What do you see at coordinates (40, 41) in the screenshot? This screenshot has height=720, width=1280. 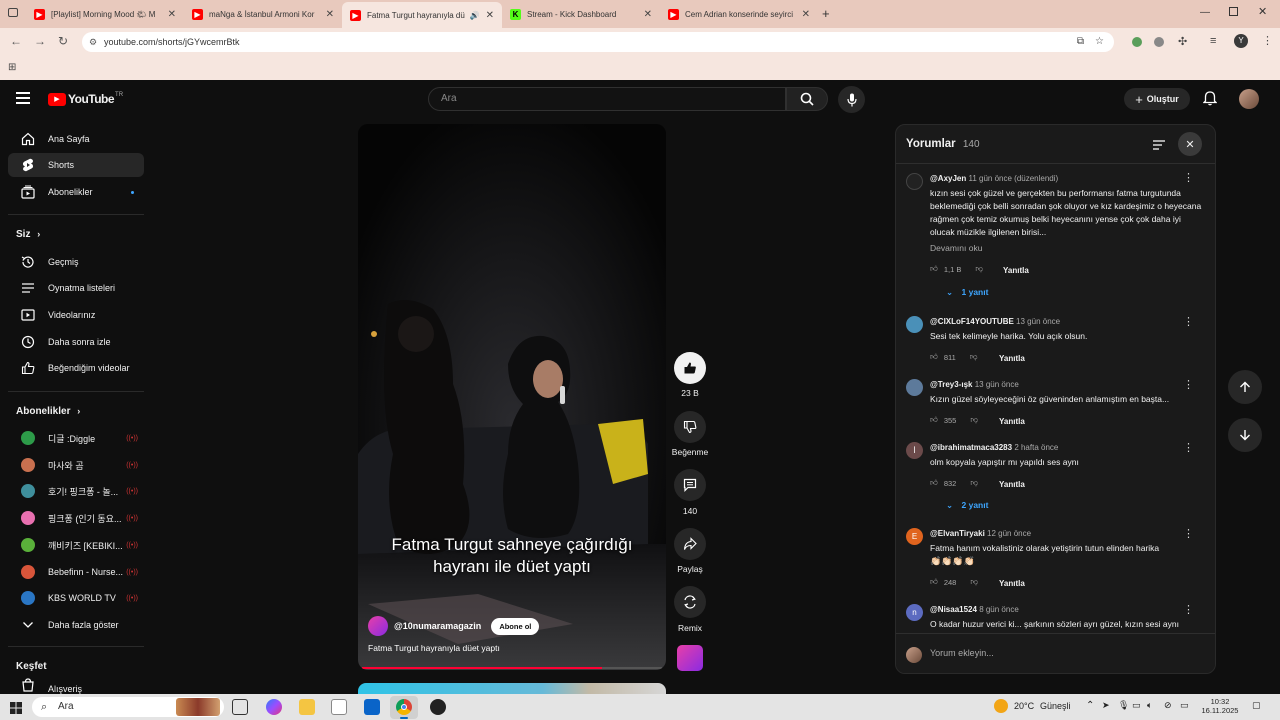 I see `forward-icon: →` at bounding box center [40, 41].